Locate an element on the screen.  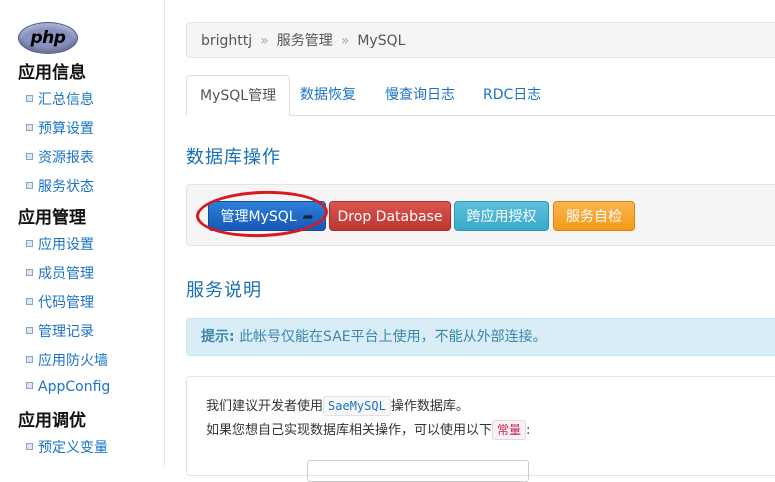
sidebar-item-label: 应用设置 is located at coordinates (66, 245).